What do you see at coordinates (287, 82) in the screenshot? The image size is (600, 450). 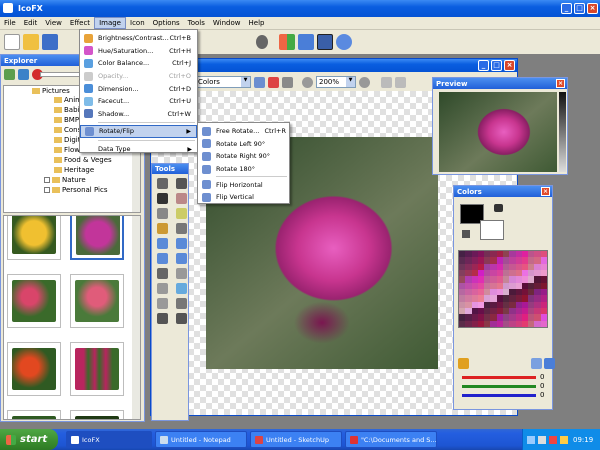 I see `settings-icon` at bounding box center [287, 82].